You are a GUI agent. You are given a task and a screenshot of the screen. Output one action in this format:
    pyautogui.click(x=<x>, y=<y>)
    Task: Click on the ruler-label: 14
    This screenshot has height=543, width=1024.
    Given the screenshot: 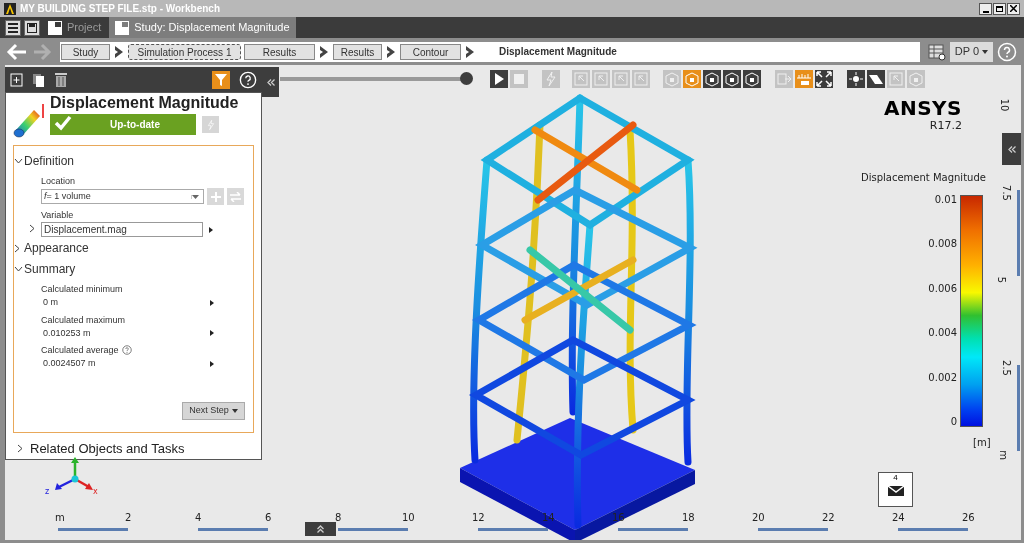 What is the action you would take?
    pyautogui.click(x=548, y=518)
    